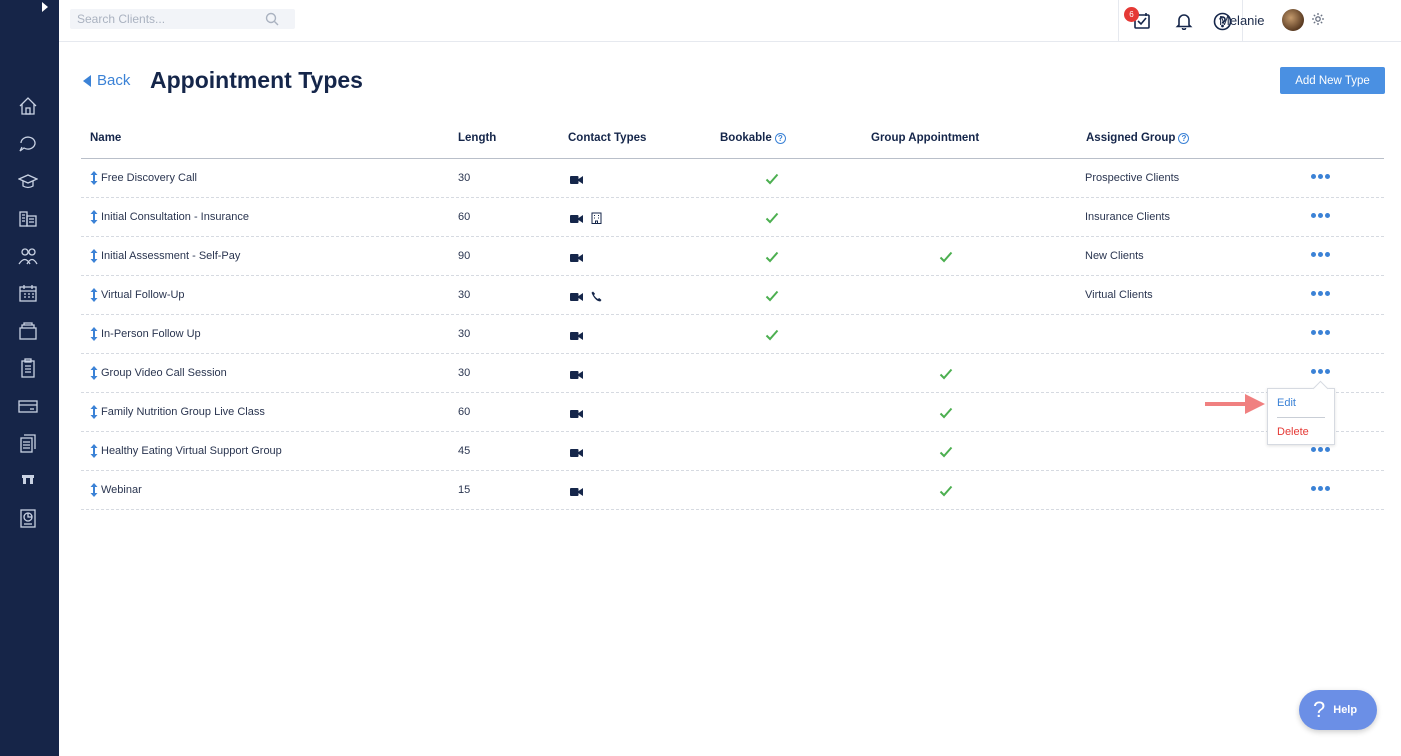 The height and width of the screenshot is (756, 1401). Describe the element at coordinates (596, 220) in the screenshot. I see `building-icon` at that location.